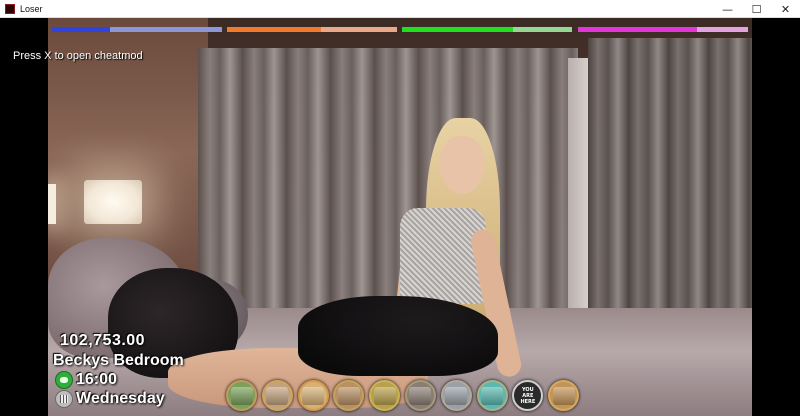 The width and height of the screenshot is (800, 416). I want to click on nav-bedroom-icon, so click(420, 395).